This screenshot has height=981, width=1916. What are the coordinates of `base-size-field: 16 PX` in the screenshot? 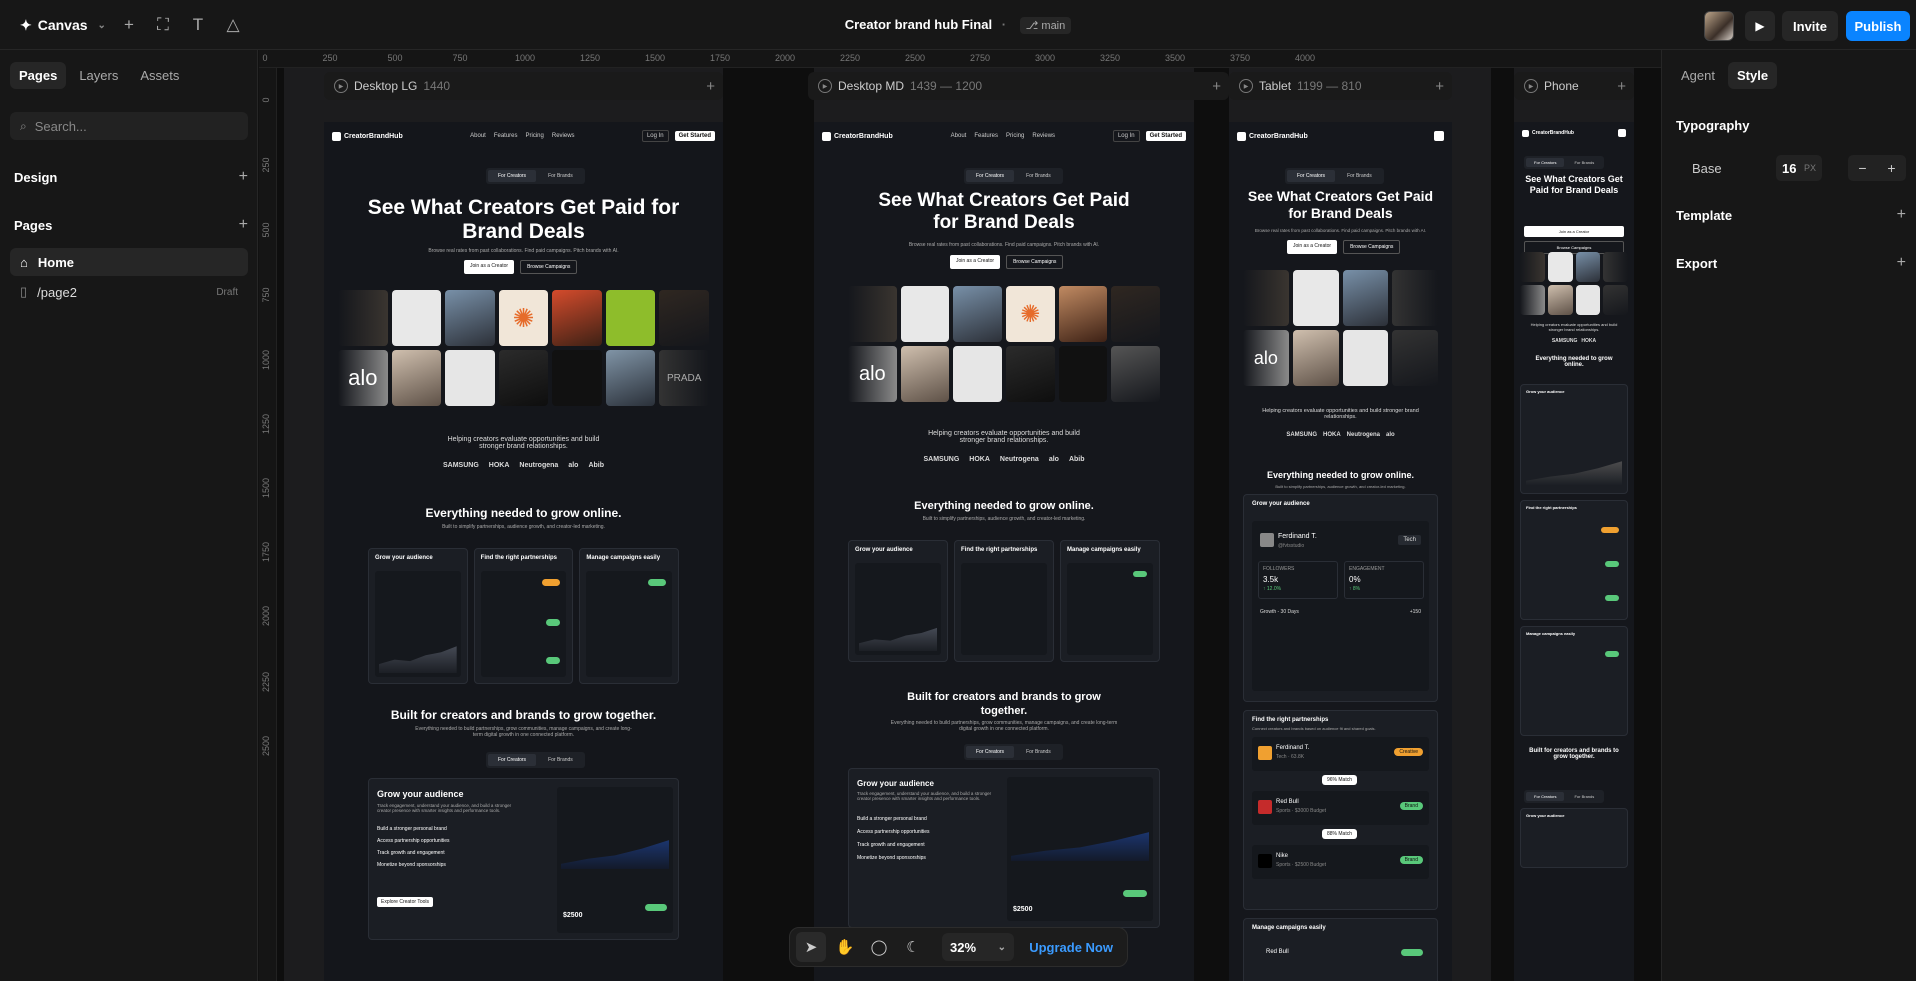 It's located at (1799, 168).